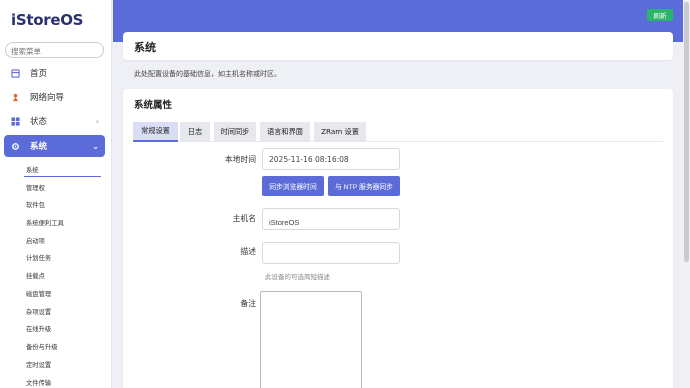  I want to click on tab-time-sync: 时间同步, so click(235, 132).